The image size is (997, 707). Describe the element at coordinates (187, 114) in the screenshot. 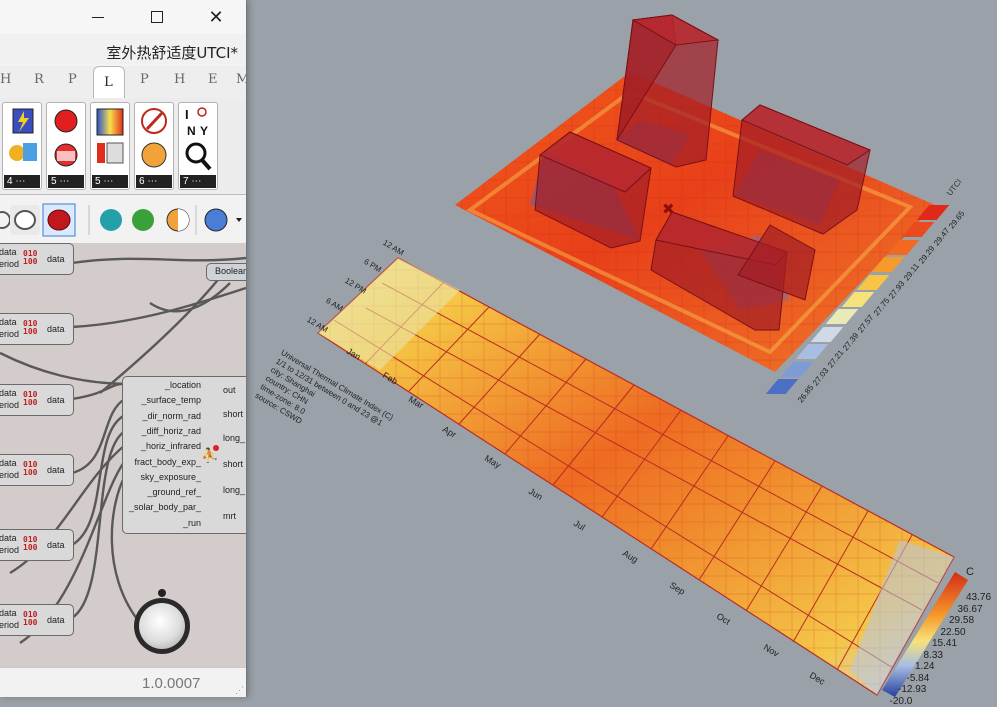

I see `search-letter-i: I` at that location.